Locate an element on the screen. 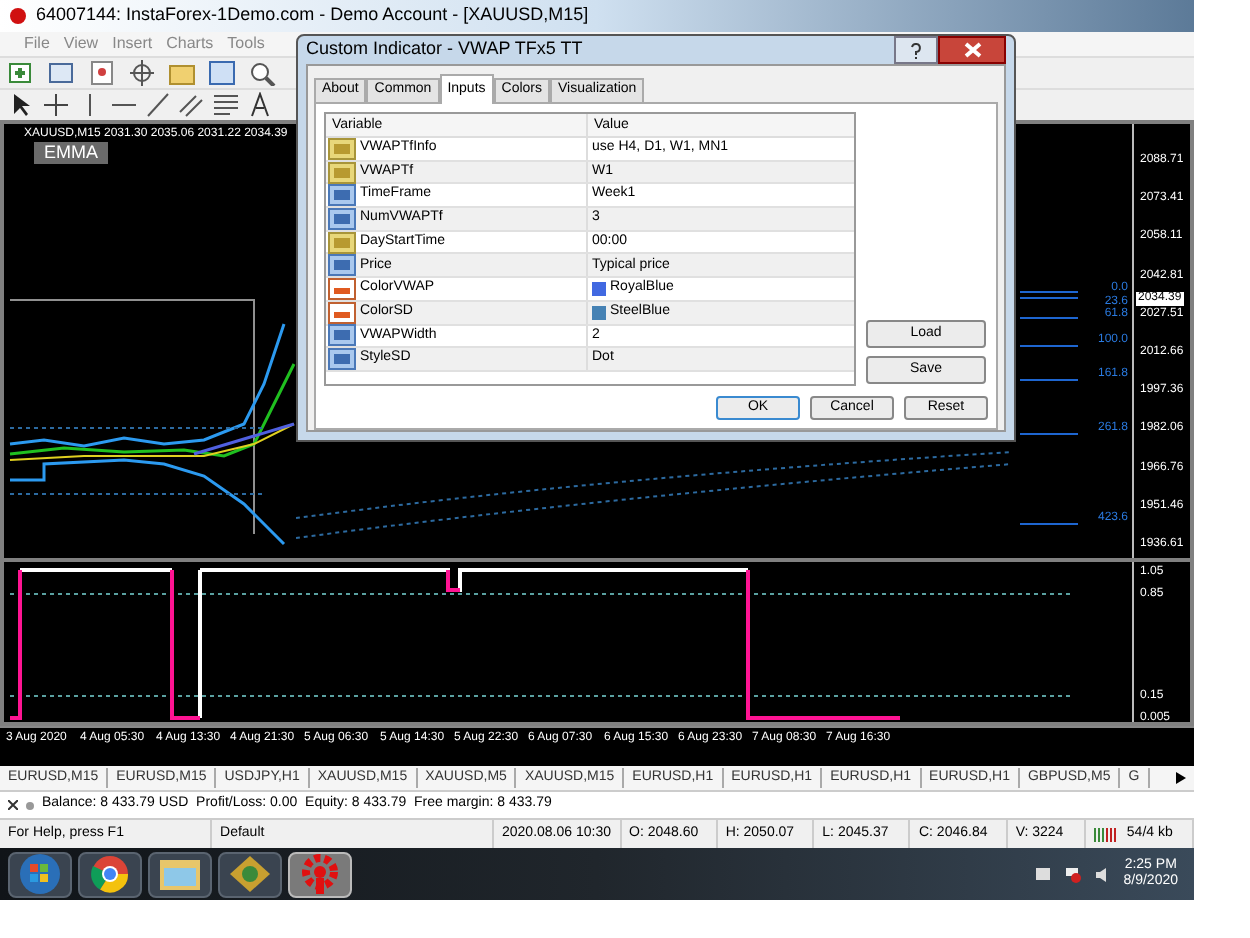 The image size is (1250, 938). dialog-title: Custom Indicator - VWAP TFx5 TT is located at coordinates (444, 49).